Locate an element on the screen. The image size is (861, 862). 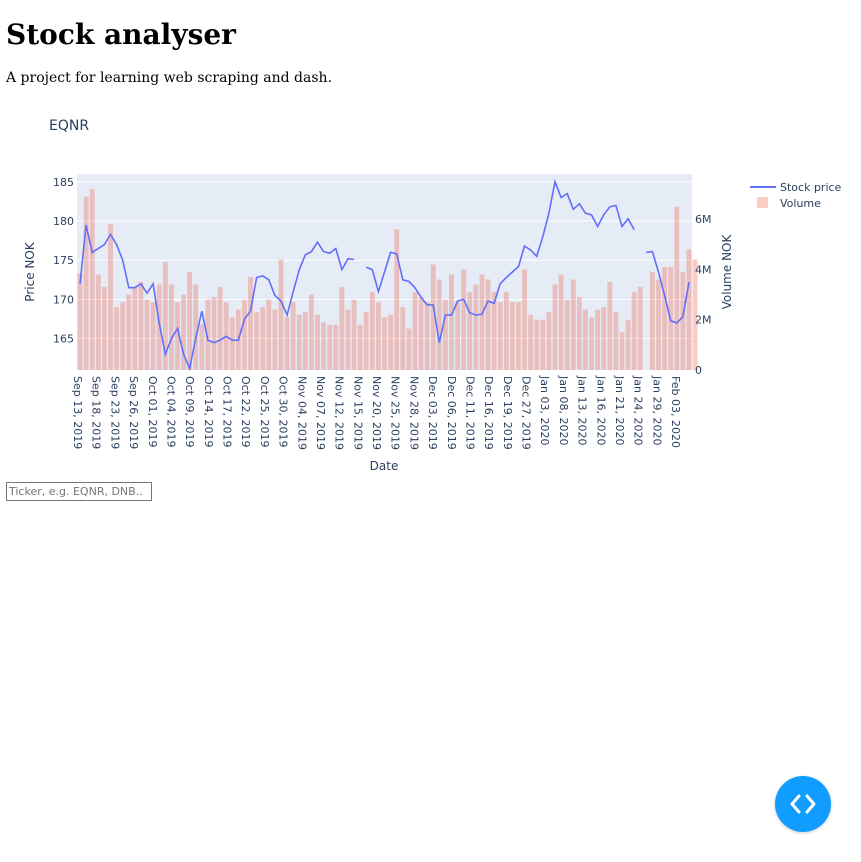
x-tick-label: Oct 14, 2019 is located at coordinates (208, 412).